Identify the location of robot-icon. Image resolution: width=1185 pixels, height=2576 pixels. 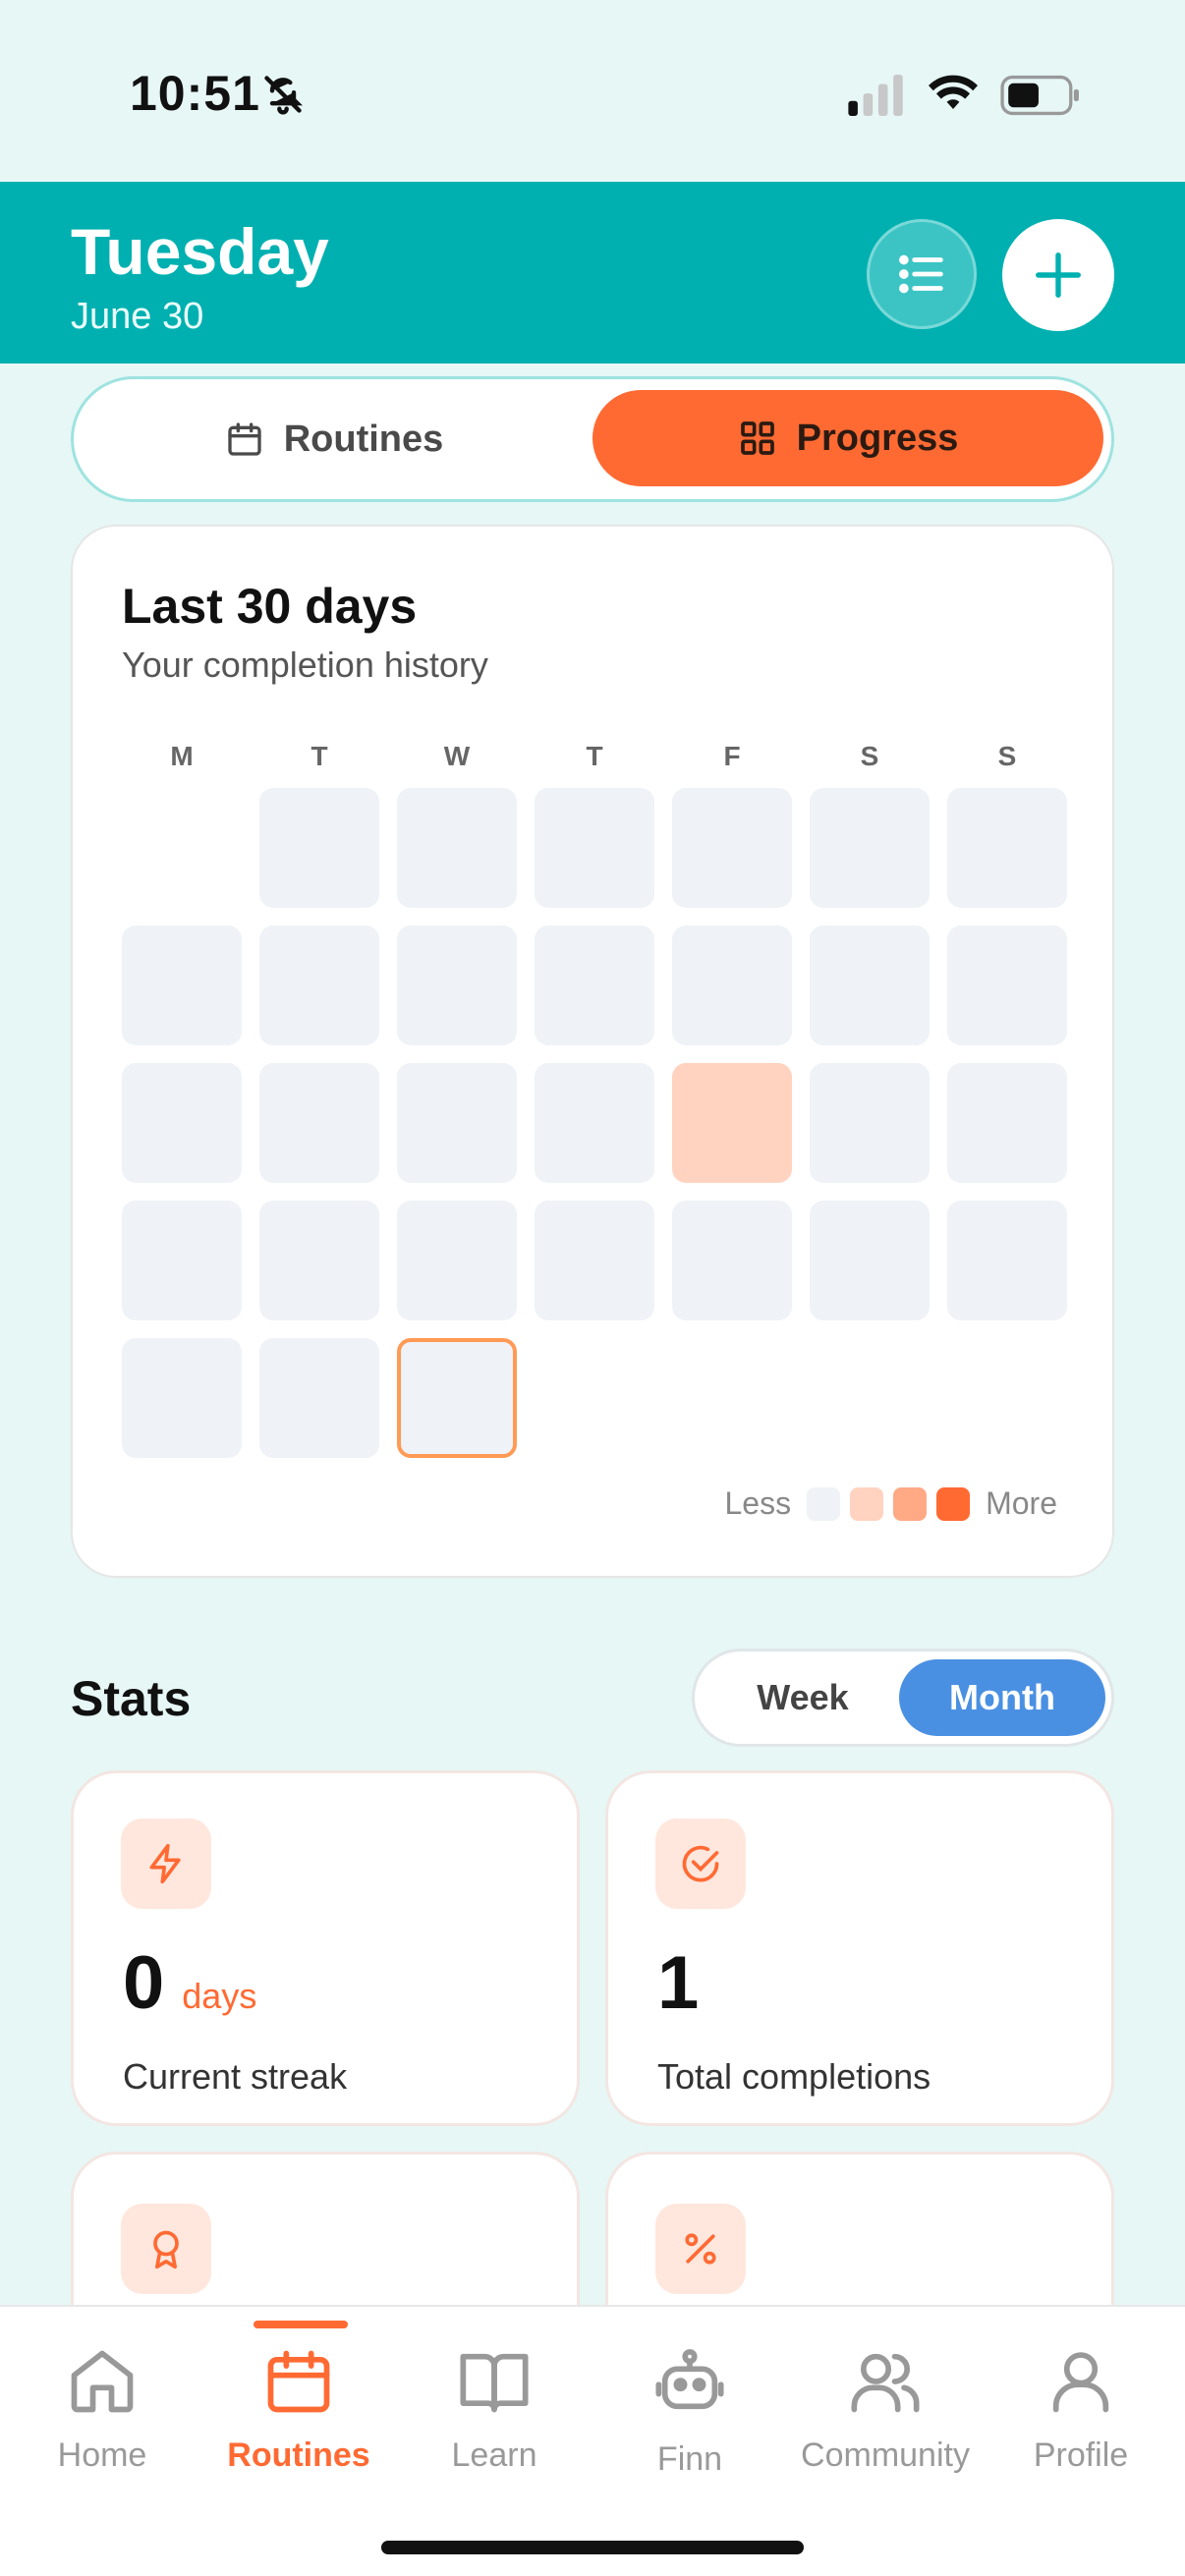
(689, 2379).